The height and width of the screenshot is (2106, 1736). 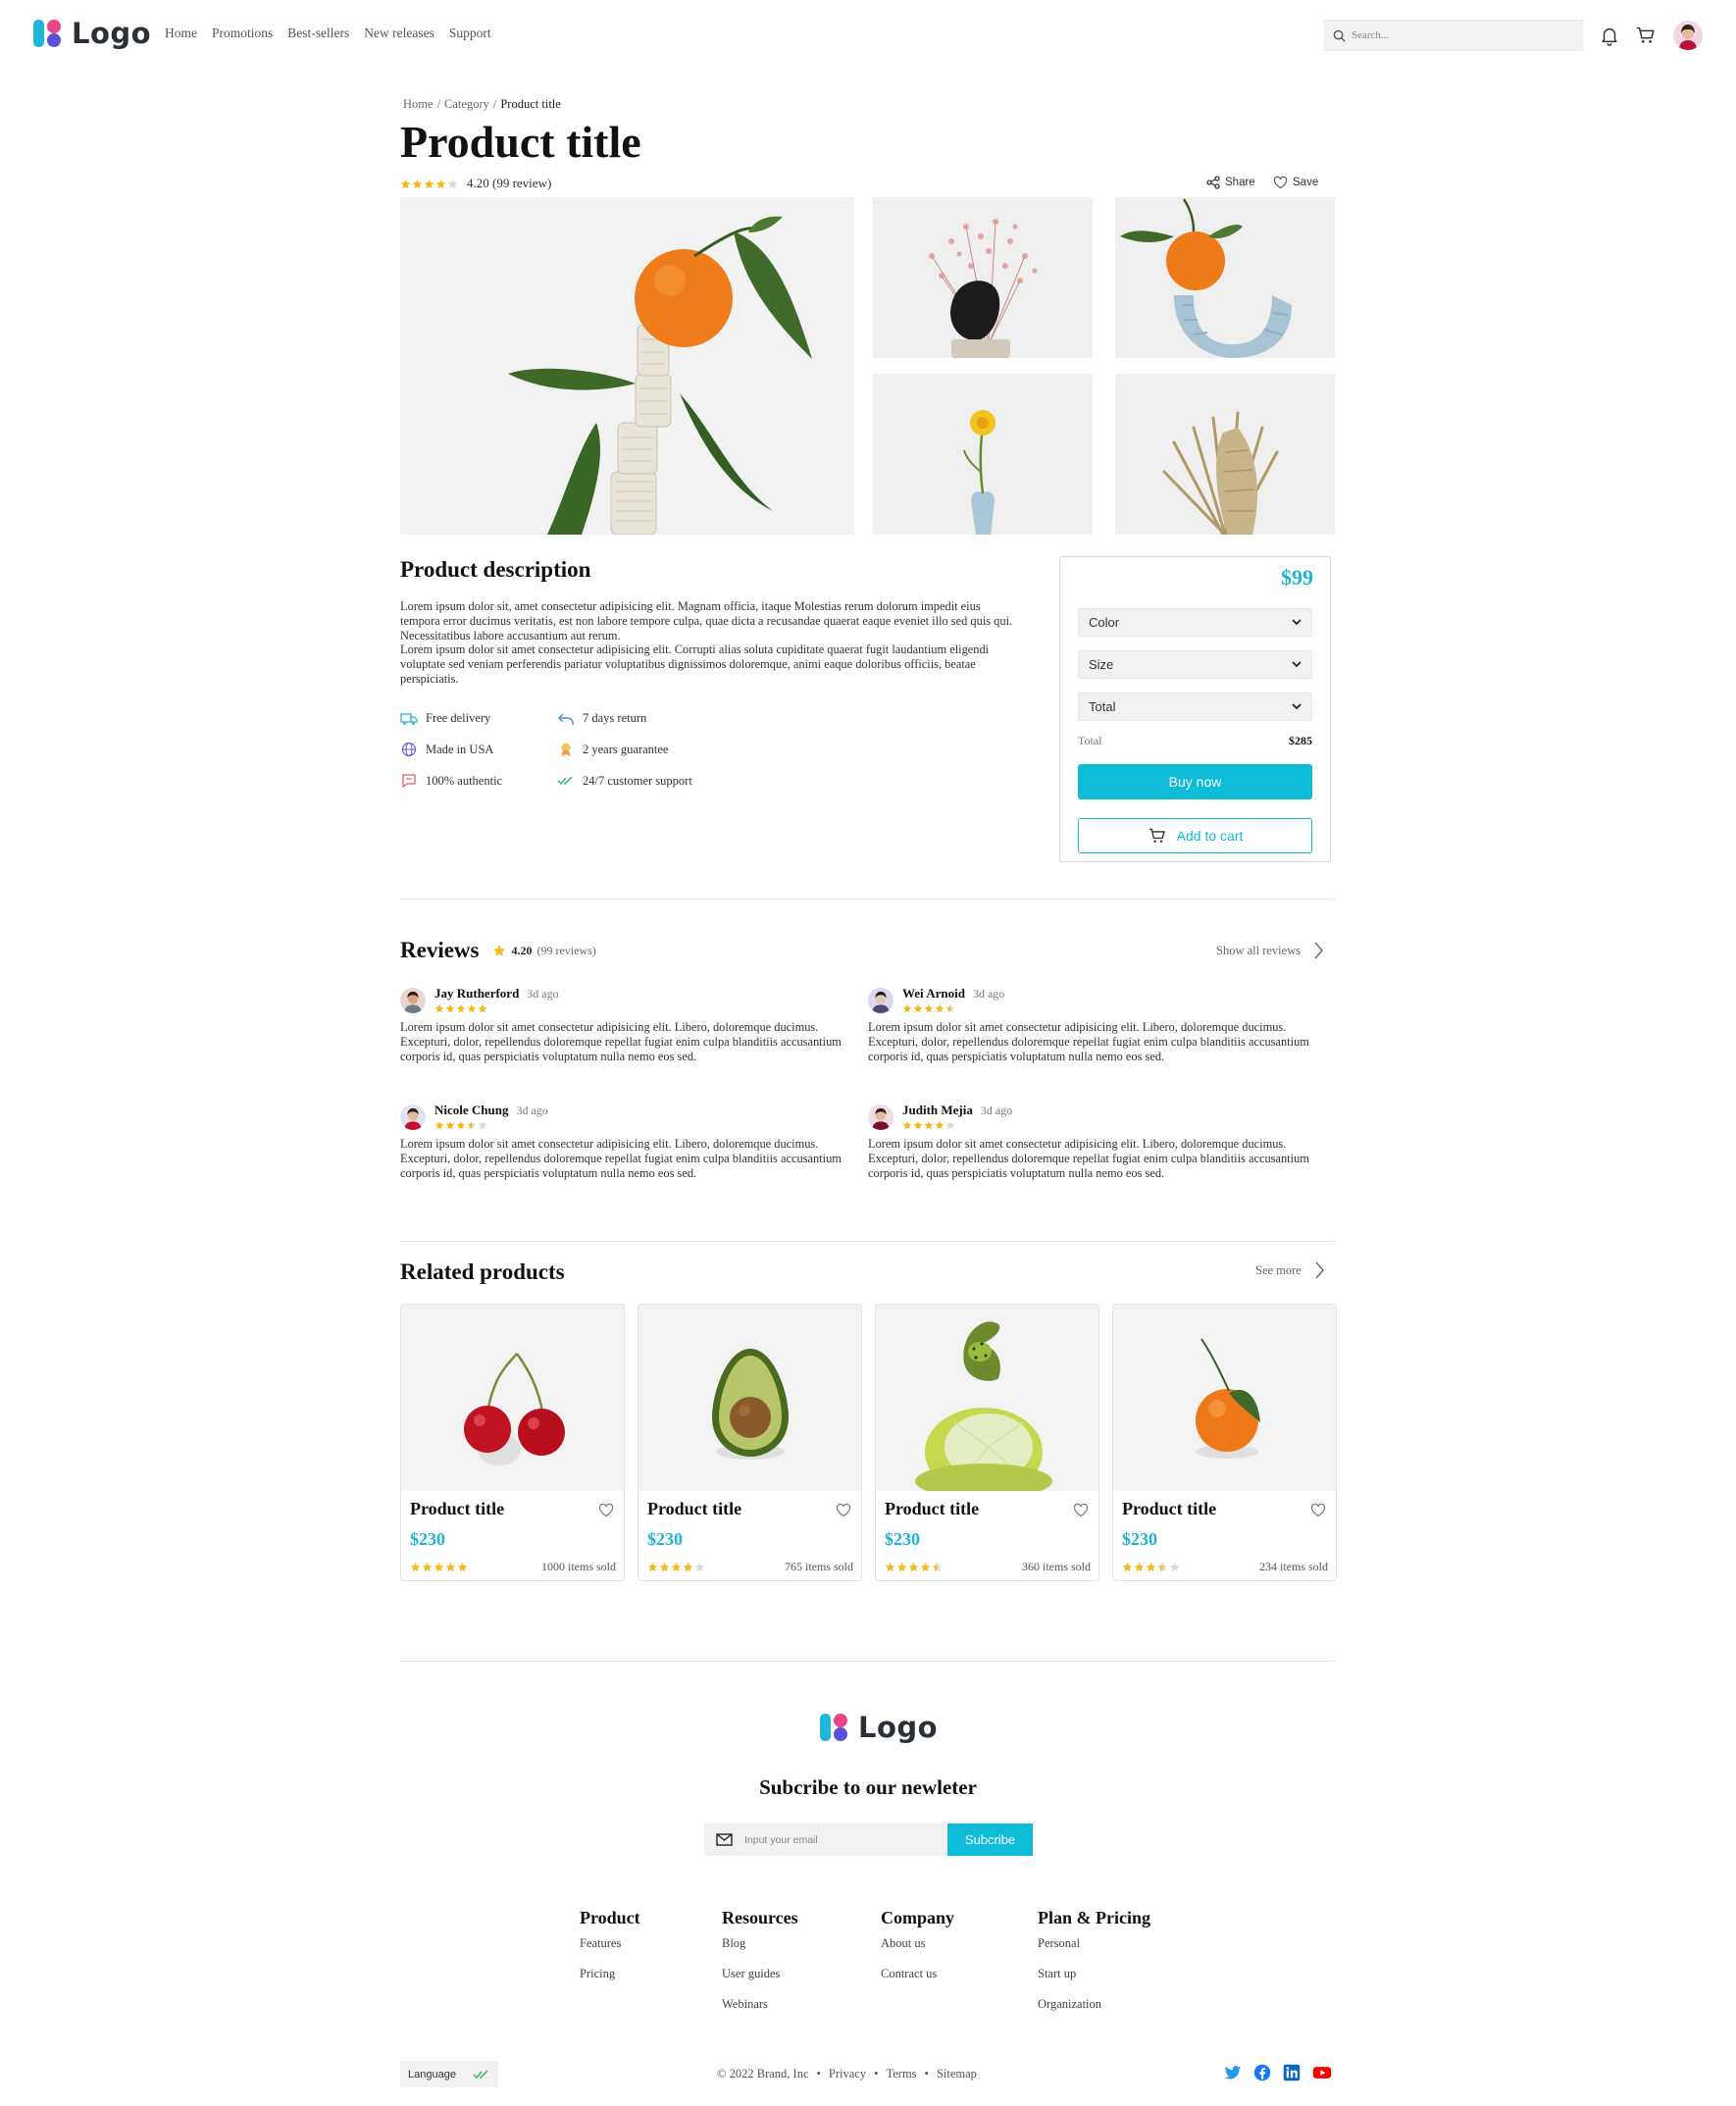 I want to click on language-select: Language, so click(x=449, y=2074).